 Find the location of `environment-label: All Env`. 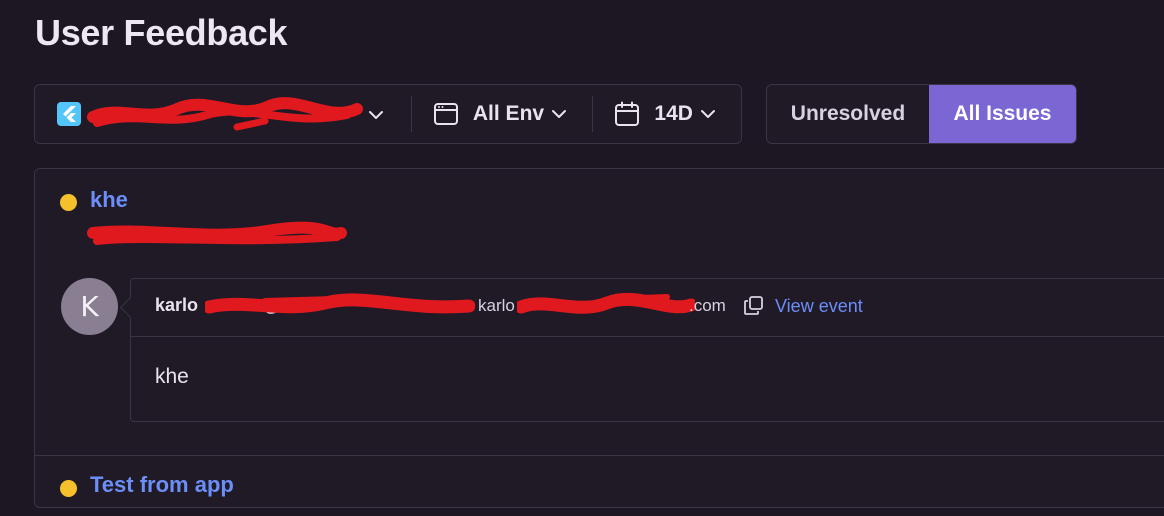

environment-label: All Env is located at coordinates (508, 113).